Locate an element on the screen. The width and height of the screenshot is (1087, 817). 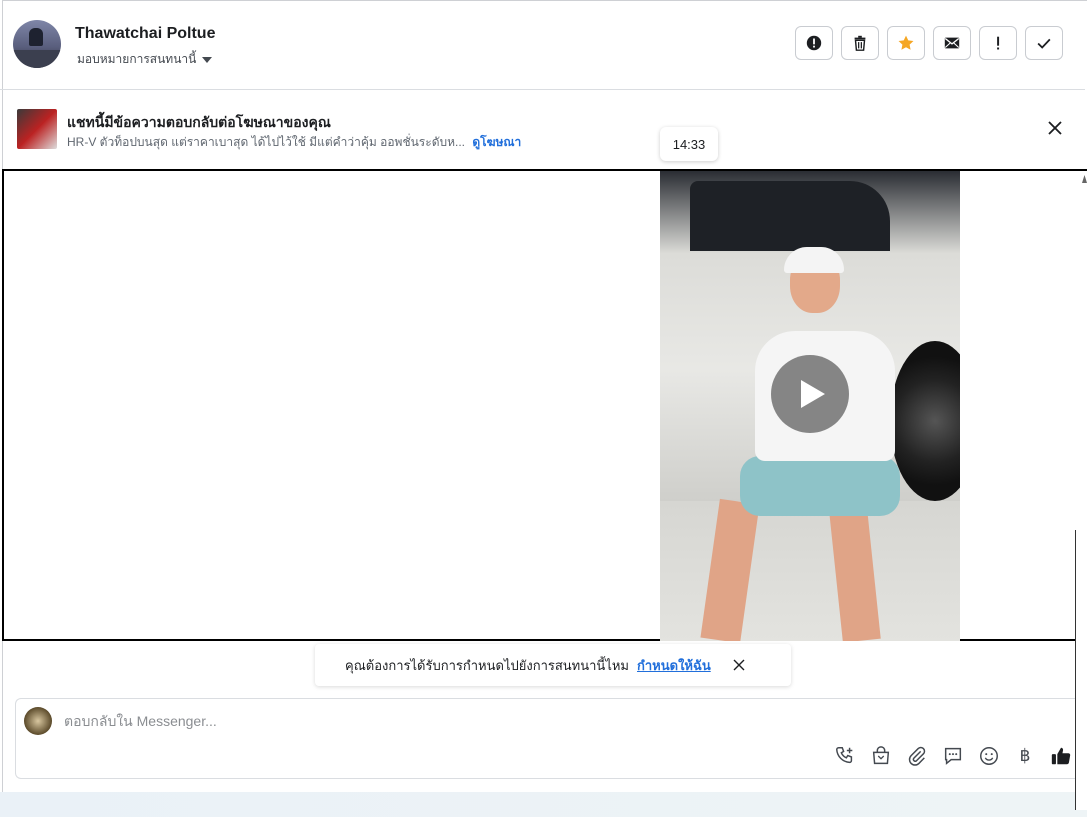
trash-icon is located at coordinates (860, 43).